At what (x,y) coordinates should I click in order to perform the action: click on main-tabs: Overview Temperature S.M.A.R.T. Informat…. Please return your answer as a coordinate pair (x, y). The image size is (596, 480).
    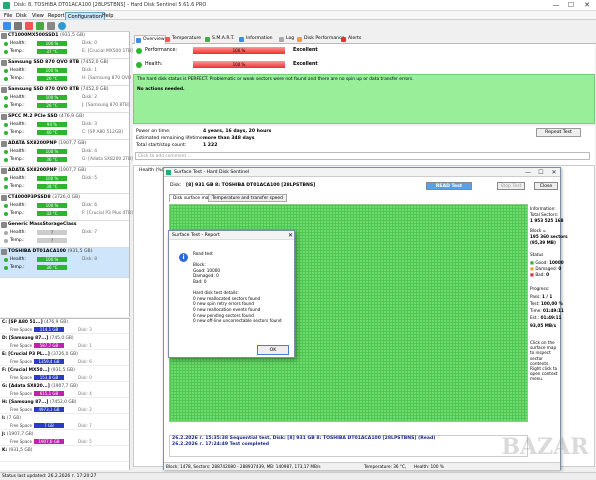
    Looking at the image, I should click on (364, 39).